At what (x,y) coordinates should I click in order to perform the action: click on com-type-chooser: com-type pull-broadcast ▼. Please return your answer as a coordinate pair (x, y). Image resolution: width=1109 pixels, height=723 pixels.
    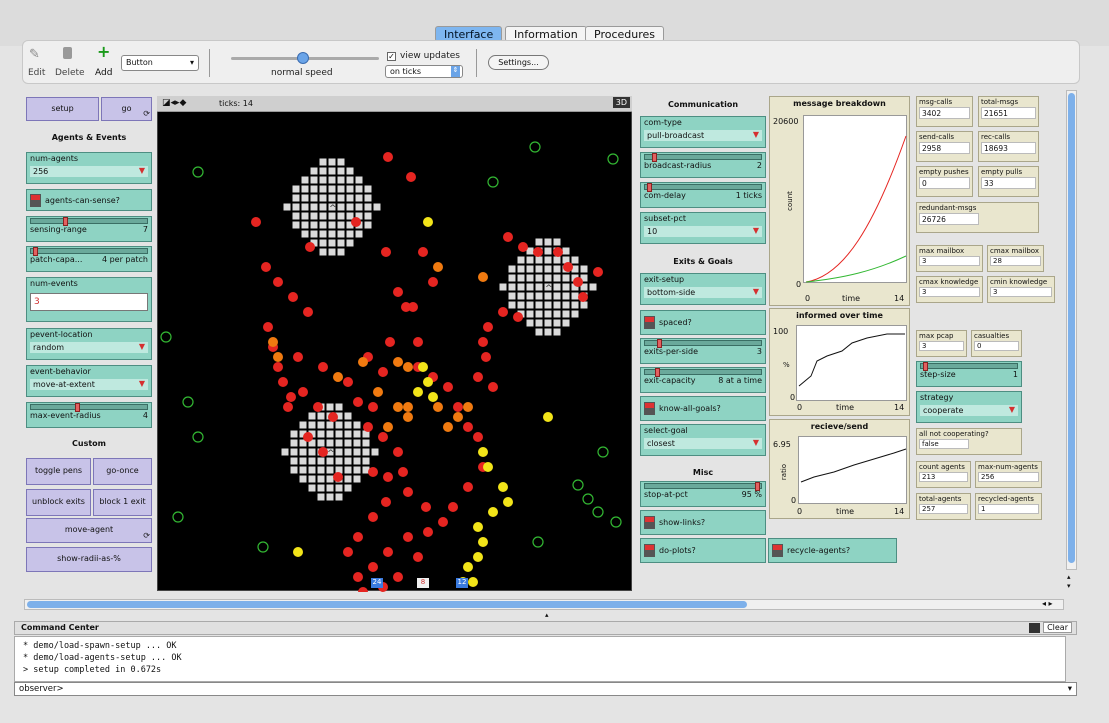
    Looking at the image, I should click on (703, 132).